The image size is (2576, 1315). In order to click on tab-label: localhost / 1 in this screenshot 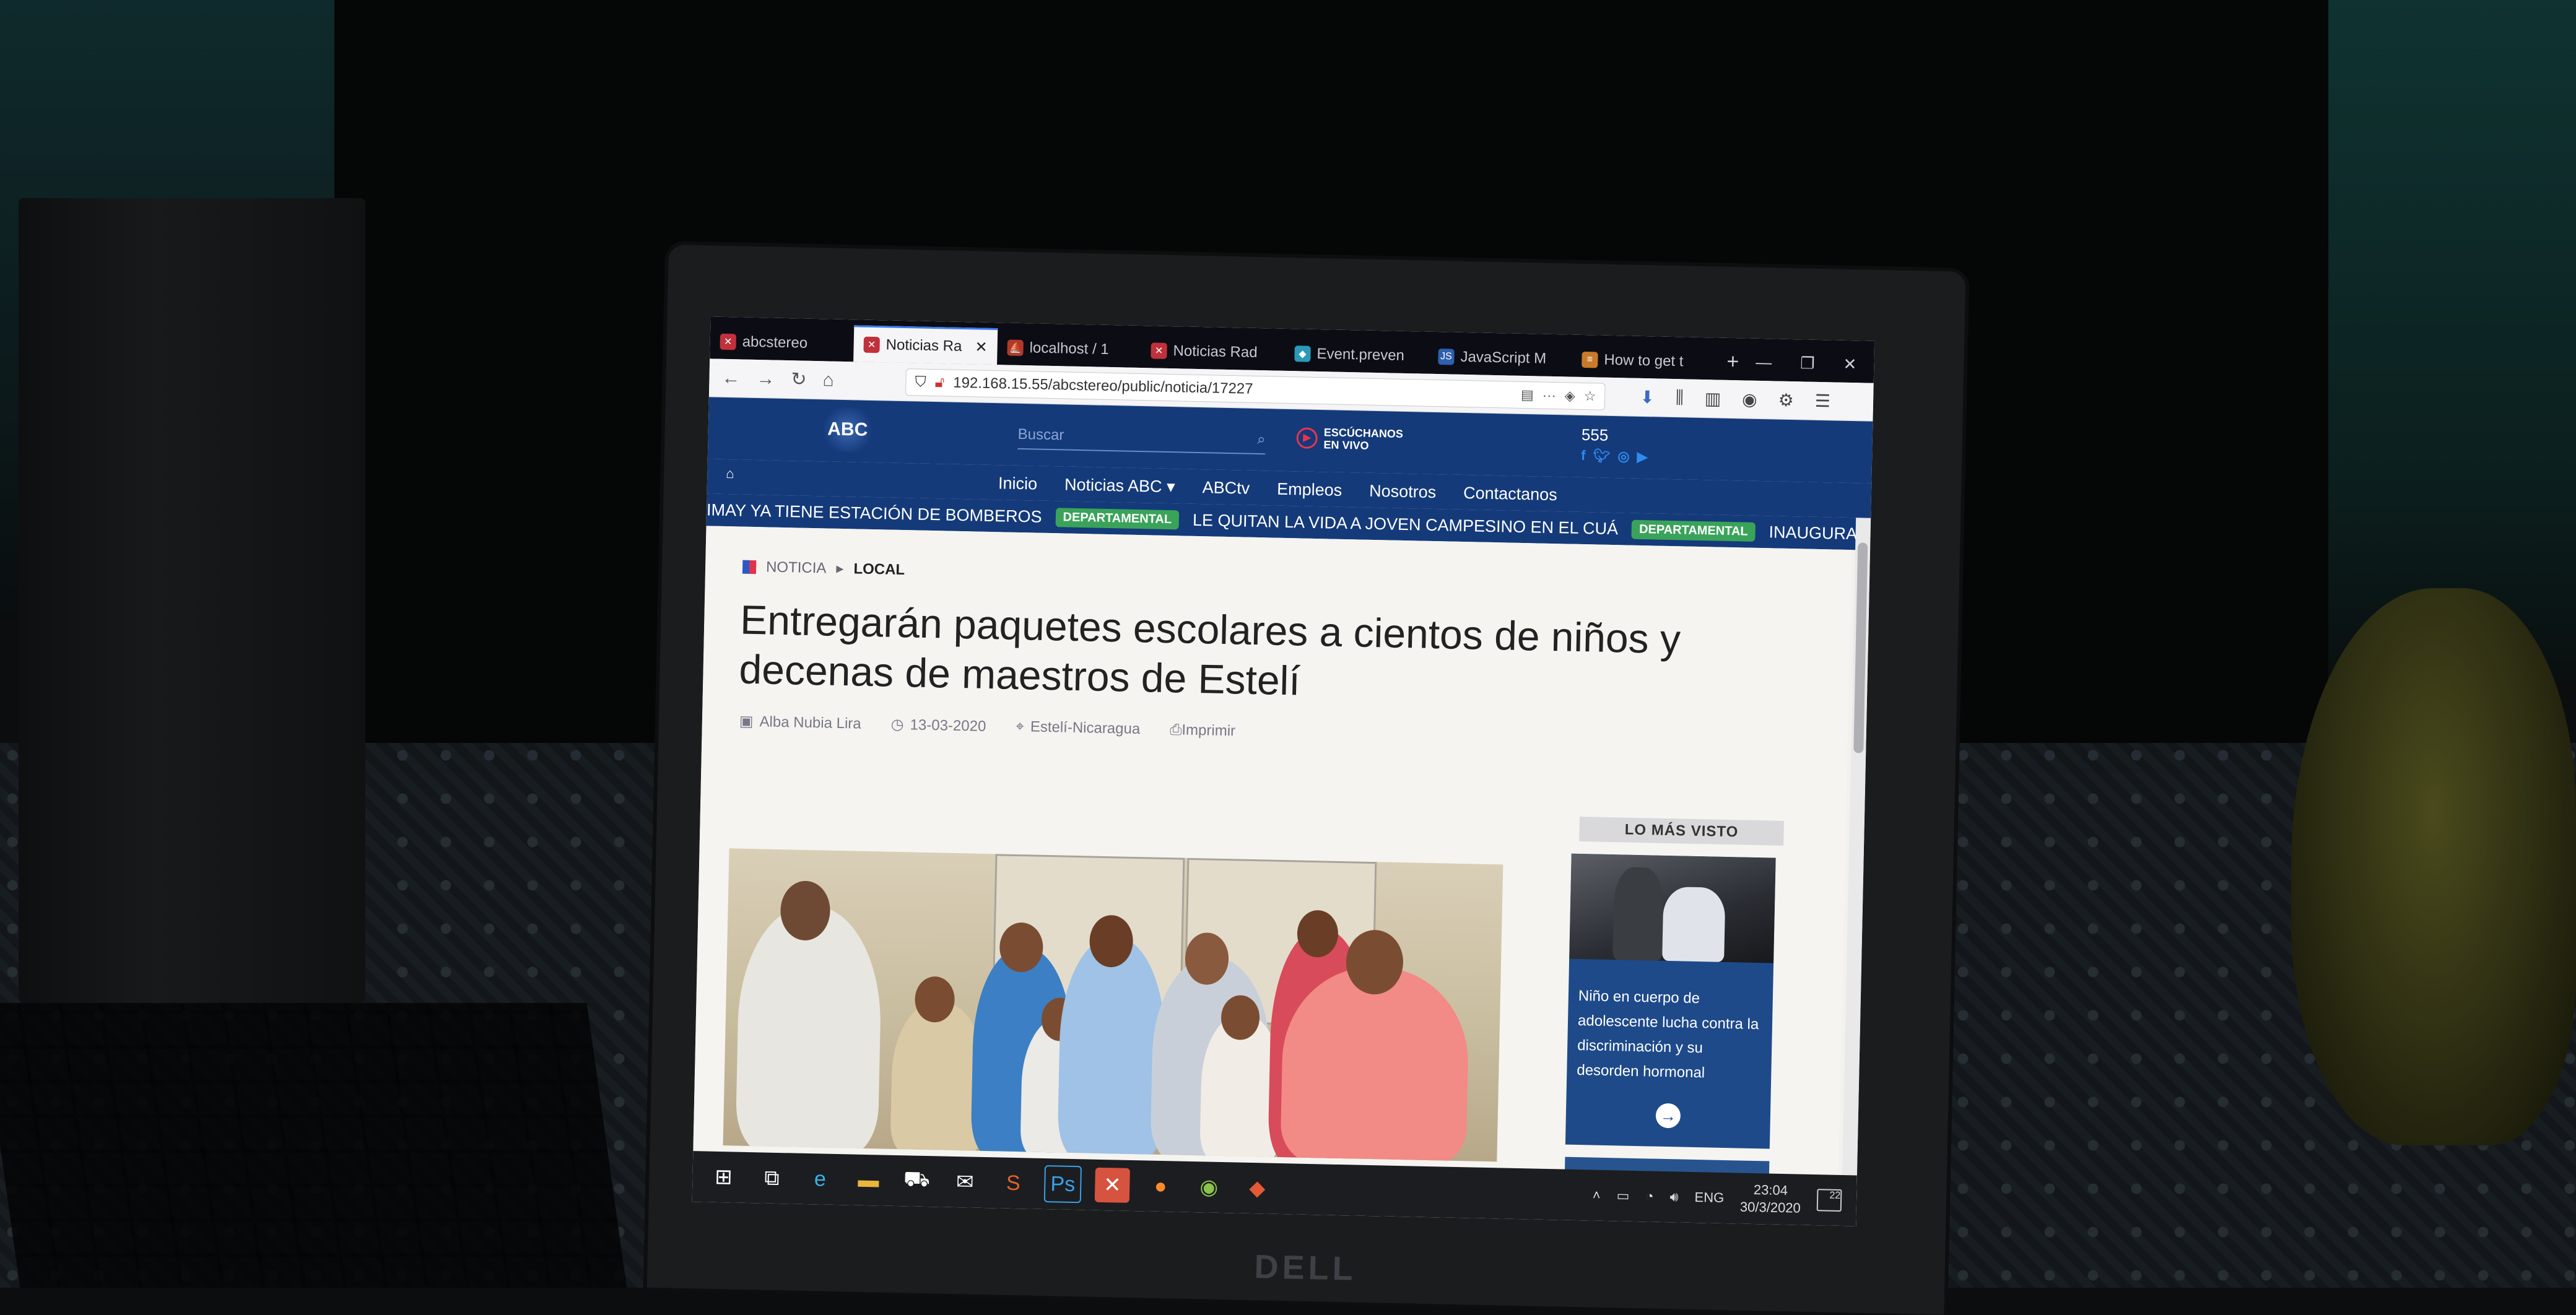, I will do `click(1069, 348)`.